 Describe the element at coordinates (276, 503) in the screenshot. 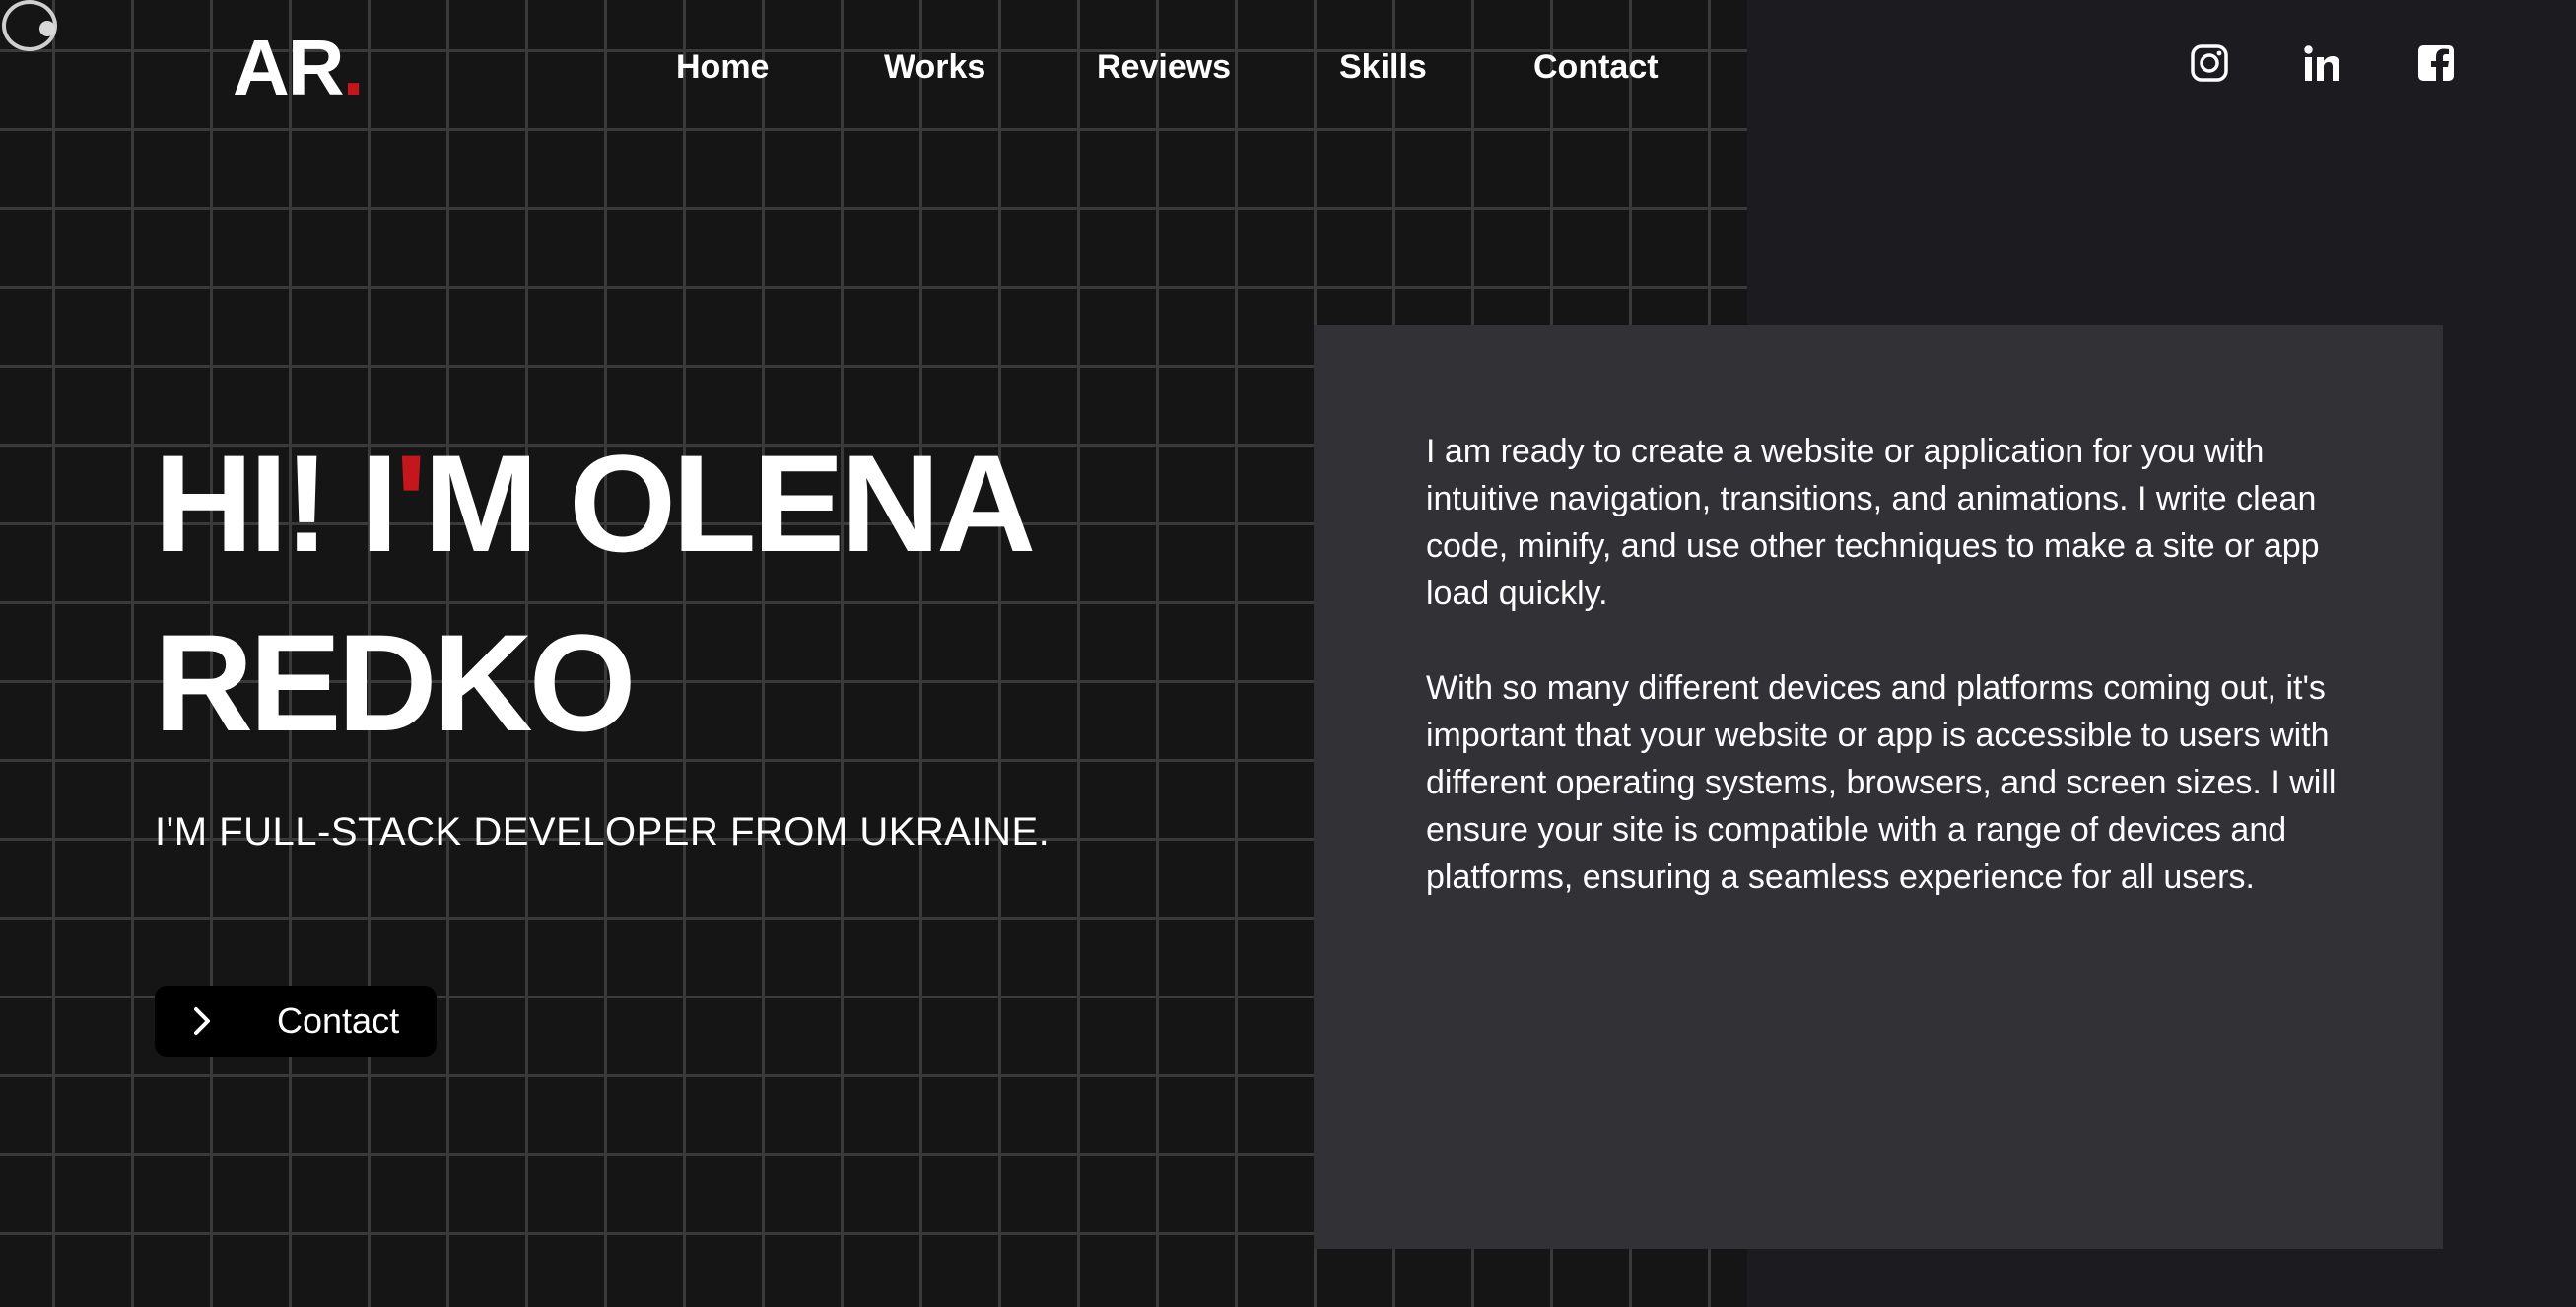

I see `hero-title-part1: HI! I` at that location.